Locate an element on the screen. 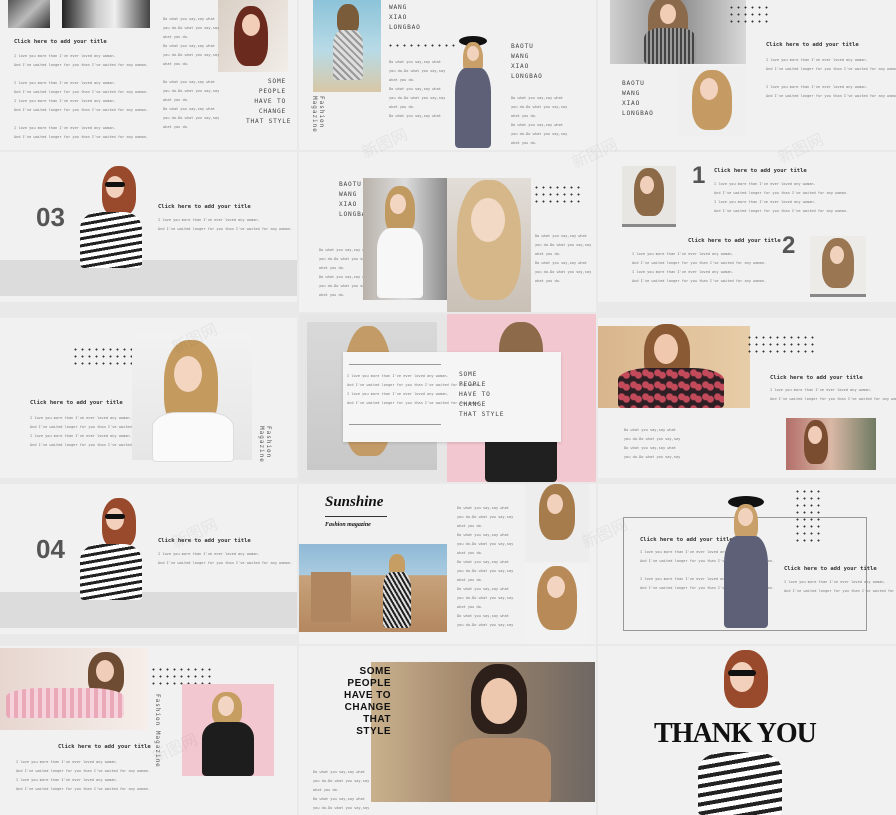 Image resolution: width=896 pixels, height=815 pixels. photo-blonde-tee-model is located at coordinates (192, 398).